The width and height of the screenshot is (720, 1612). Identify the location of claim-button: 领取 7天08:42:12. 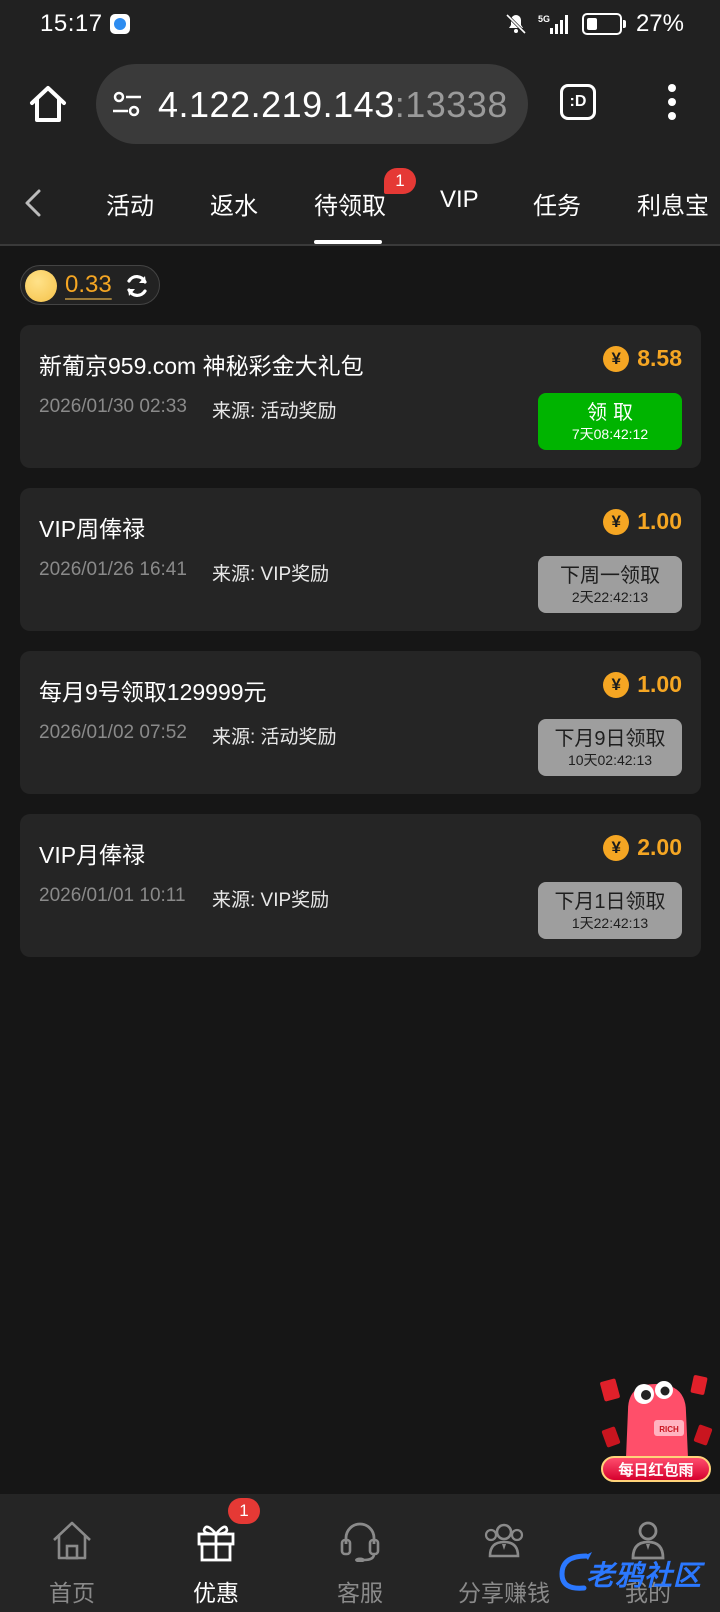
(610, 421).